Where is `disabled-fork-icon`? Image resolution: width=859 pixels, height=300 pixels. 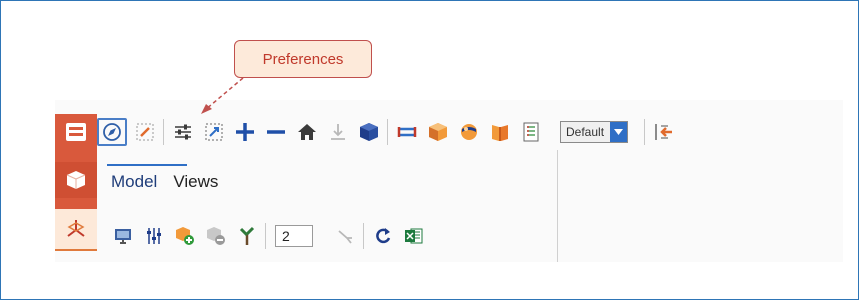 disabled-fork-icon is located at coordinates (344, 237).